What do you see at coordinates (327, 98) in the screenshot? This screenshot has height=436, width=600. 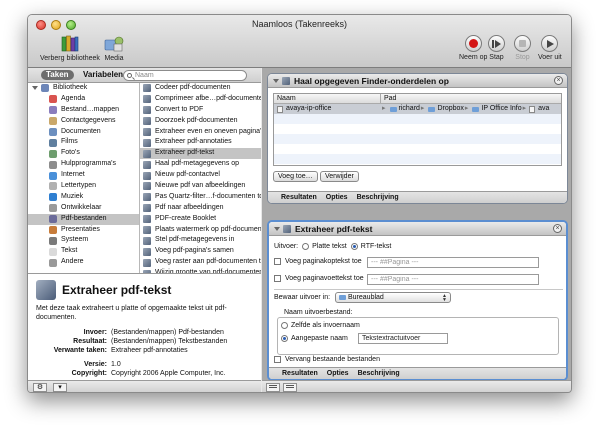 I see `column-header-name: Naam` at bounding box center [327, 98].